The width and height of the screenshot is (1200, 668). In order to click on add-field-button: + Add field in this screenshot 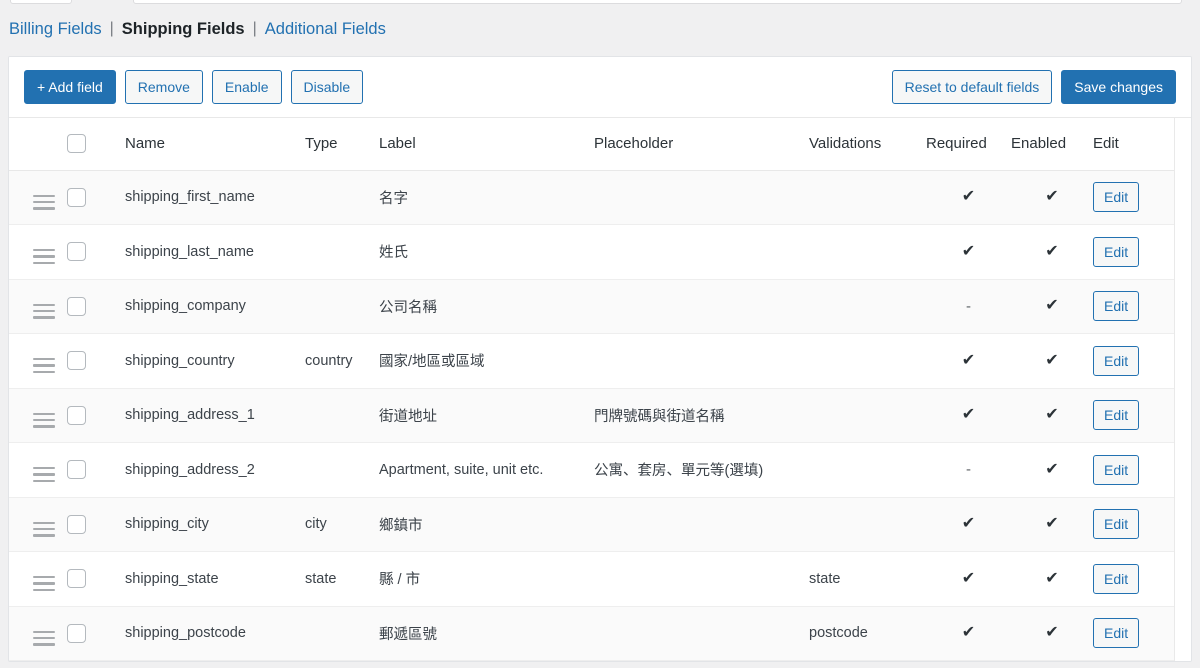, I will do `click(70, 87)`.